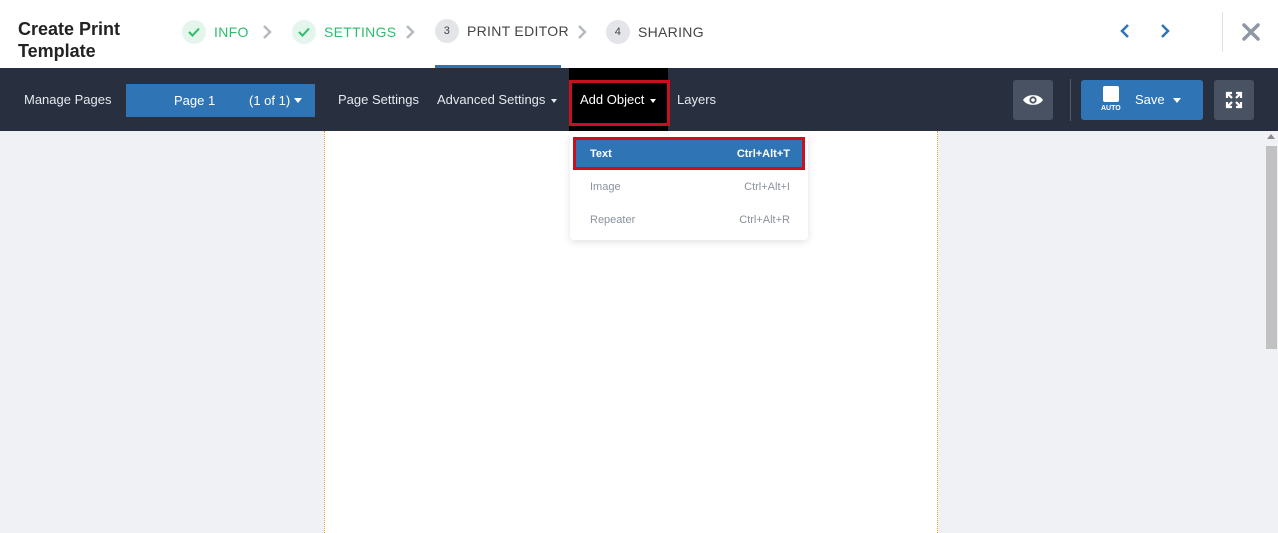 The image size is (1278, 533). Describe the element at coordinates (378, 99) in the screenshot. I see `page-settings-button: Page Settings` at that location.